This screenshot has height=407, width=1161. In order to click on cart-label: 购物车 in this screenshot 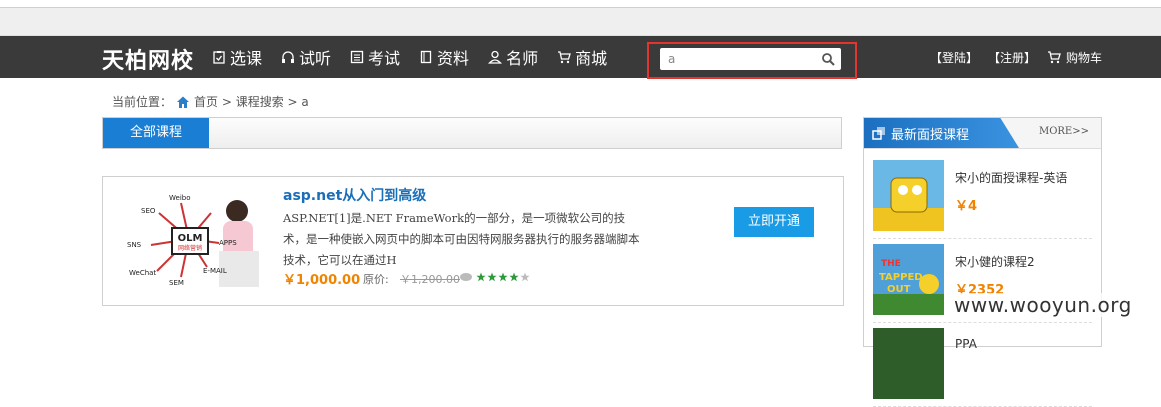, I will do `click(1084, 57)`.